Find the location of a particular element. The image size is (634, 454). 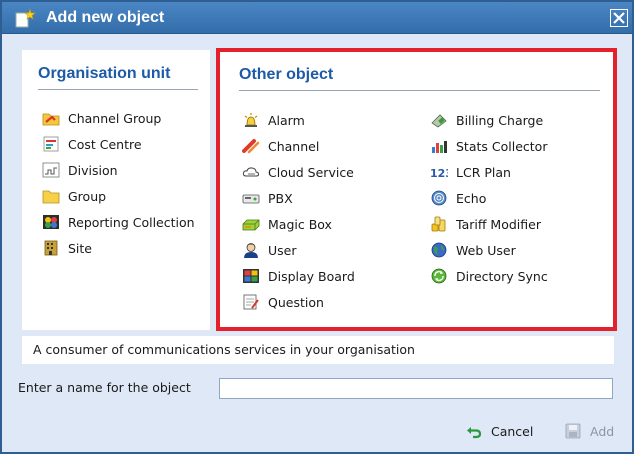

tariff-modifier-icon is located at coordinates (438, 224).